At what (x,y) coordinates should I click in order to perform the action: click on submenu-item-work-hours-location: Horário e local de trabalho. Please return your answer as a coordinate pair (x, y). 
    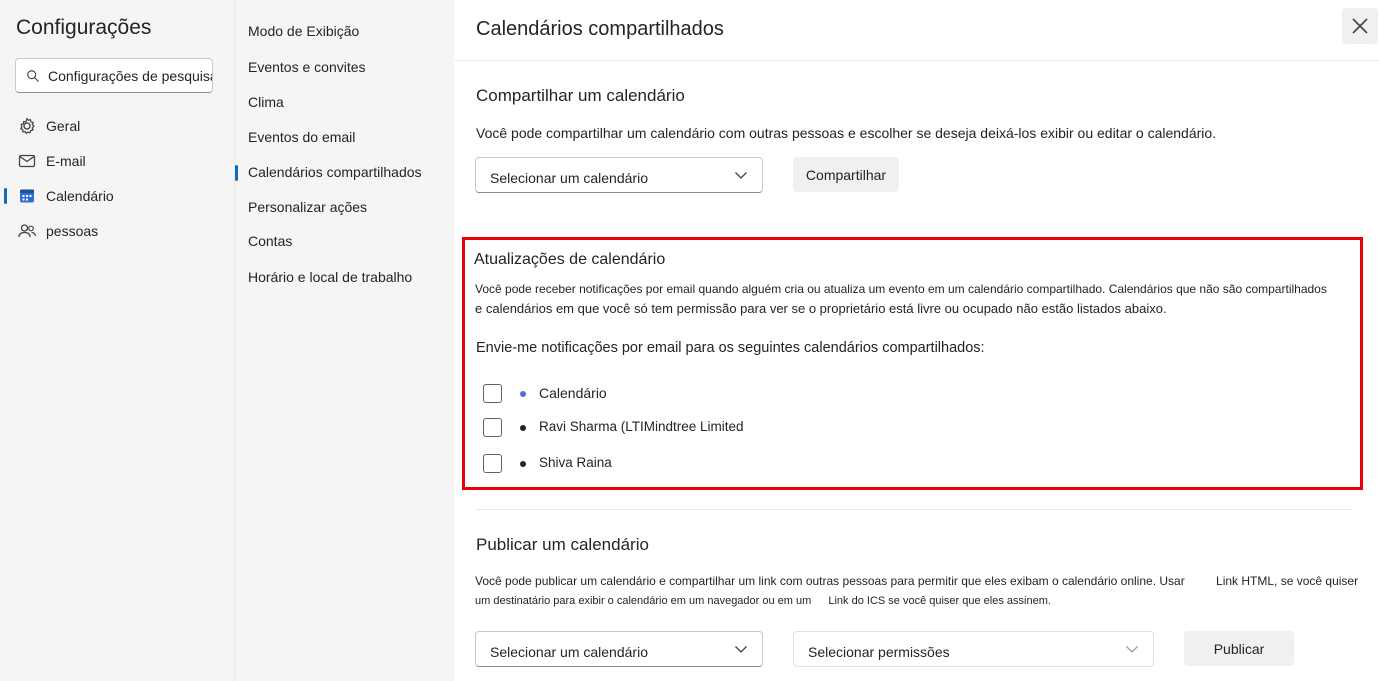
    Looking at the image, I should click on (344, 277).